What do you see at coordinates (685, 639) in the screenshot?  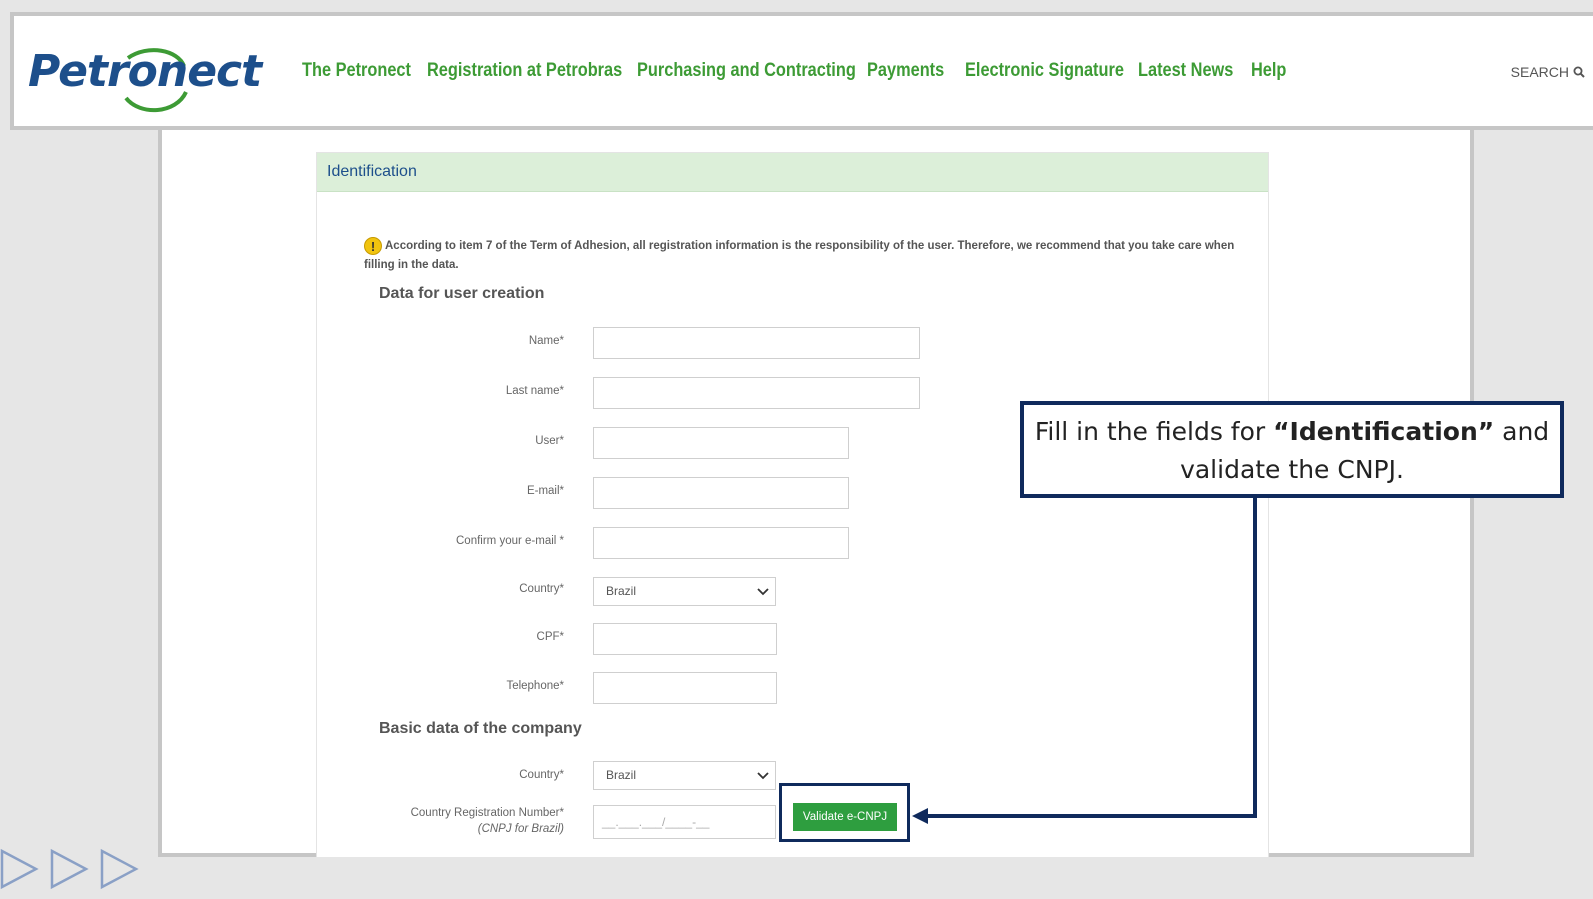 I see `cpf-input` at bounding box center [685, 639].